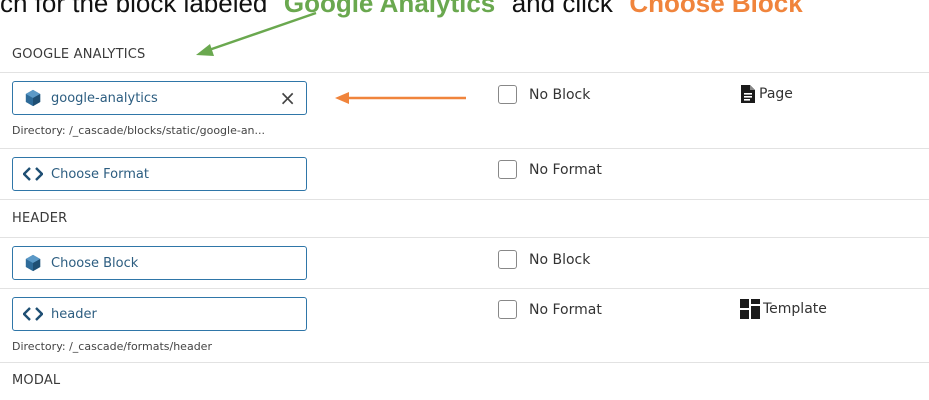 This screenshot has width=929, height=400. I want to click on instruction-highlight: Google Analytics, so click(389, 9).